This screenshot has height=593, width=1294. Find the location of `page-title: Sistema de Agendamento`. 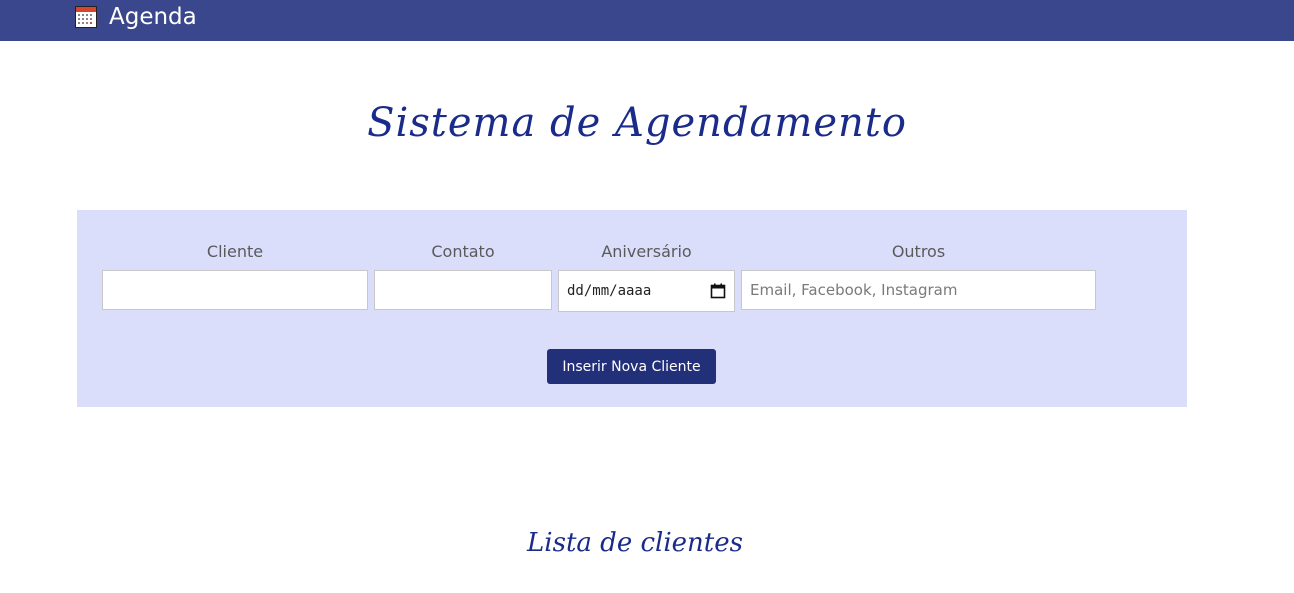

page-title: Sistema de Agendamento is located at coordinates (637, 123).